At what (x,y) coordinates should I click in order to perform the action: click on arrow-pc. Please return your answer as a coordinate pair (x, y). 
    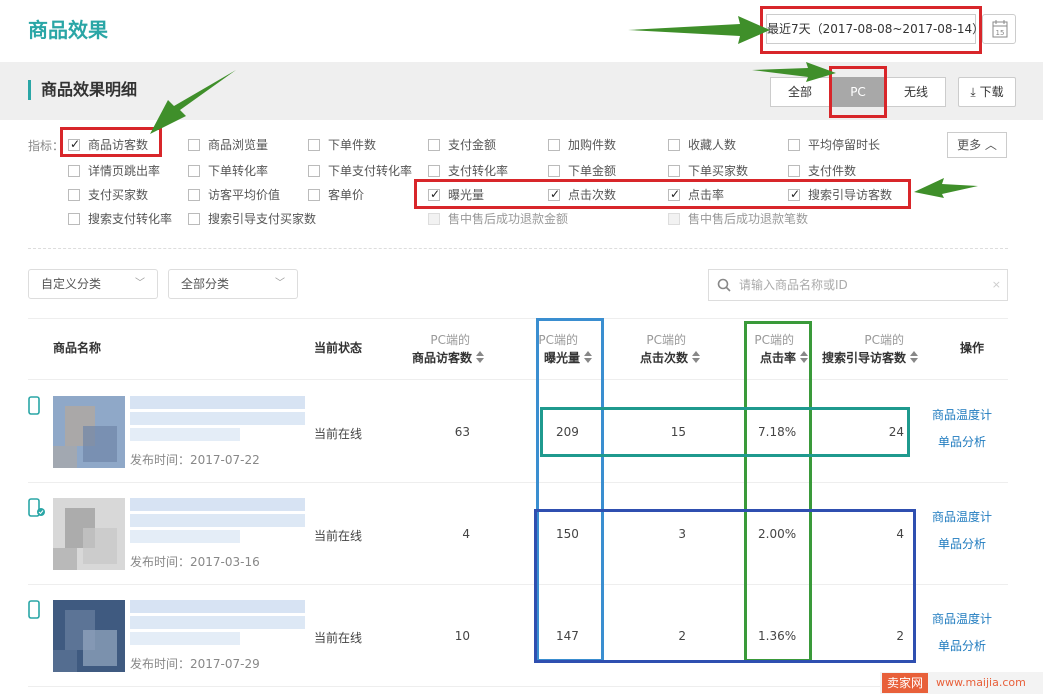
    Looking at the image, I should click on (794, 72).